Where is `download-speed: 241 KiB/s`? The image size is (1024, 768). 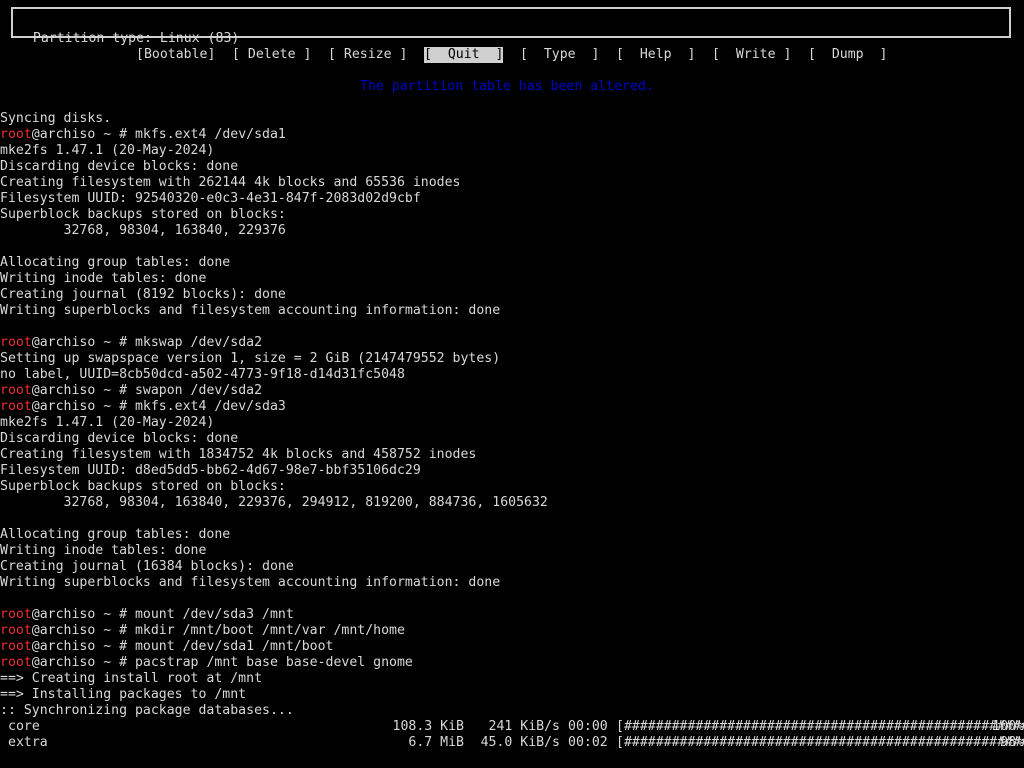
download-speed: 241 KiB/s is located at coordinates (524, 726).